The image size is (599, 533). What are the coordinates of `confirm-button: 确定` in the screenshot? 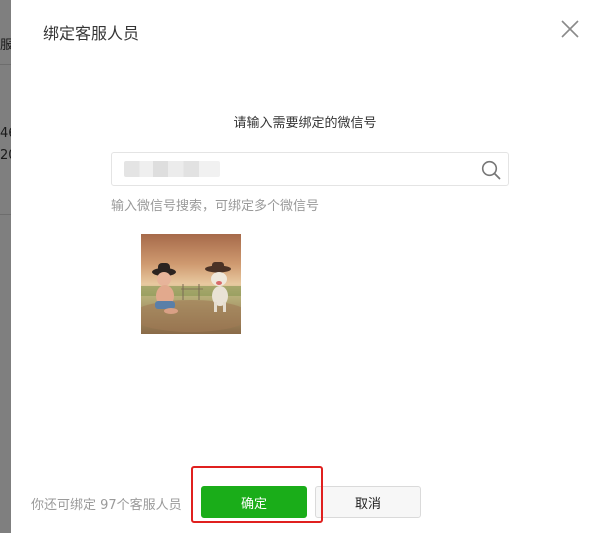 It's located at (254, 502).